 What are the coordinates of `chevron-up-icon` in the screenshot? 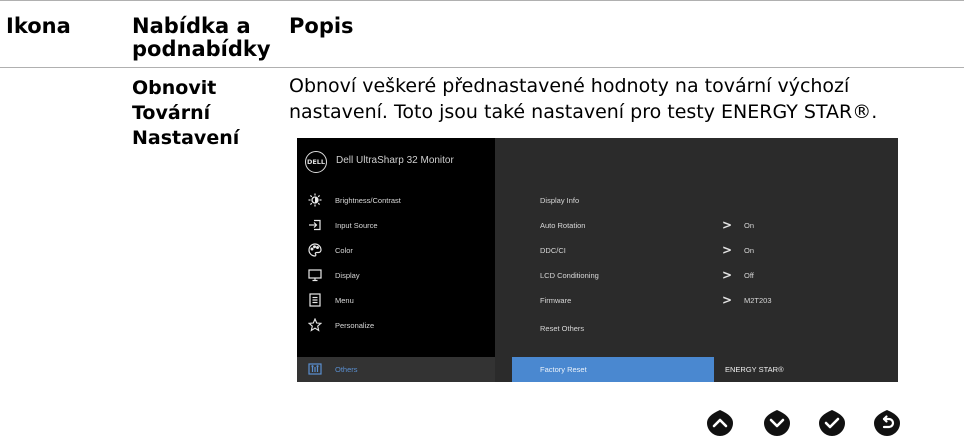 It's located at (720, 423).